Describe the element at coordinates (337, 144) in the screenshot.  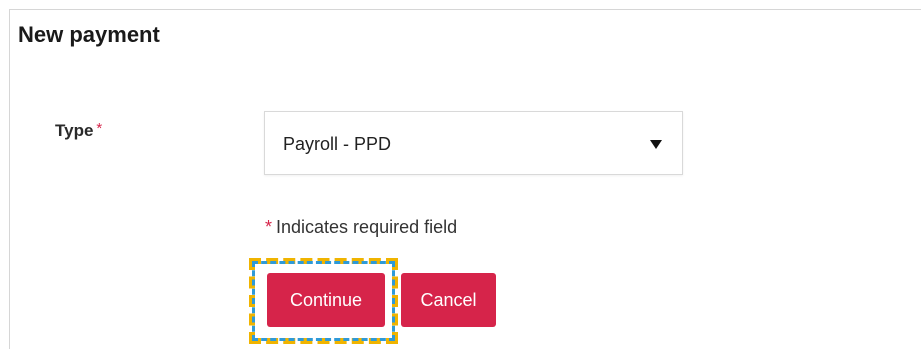
I see `payment-type-selected-value: Payroll - PPD` at that location.